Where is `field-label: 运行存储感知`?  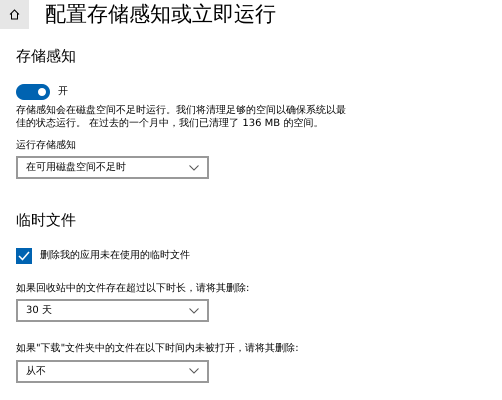
field-label: 运行存储感知 is located at coordinates (46, 145).